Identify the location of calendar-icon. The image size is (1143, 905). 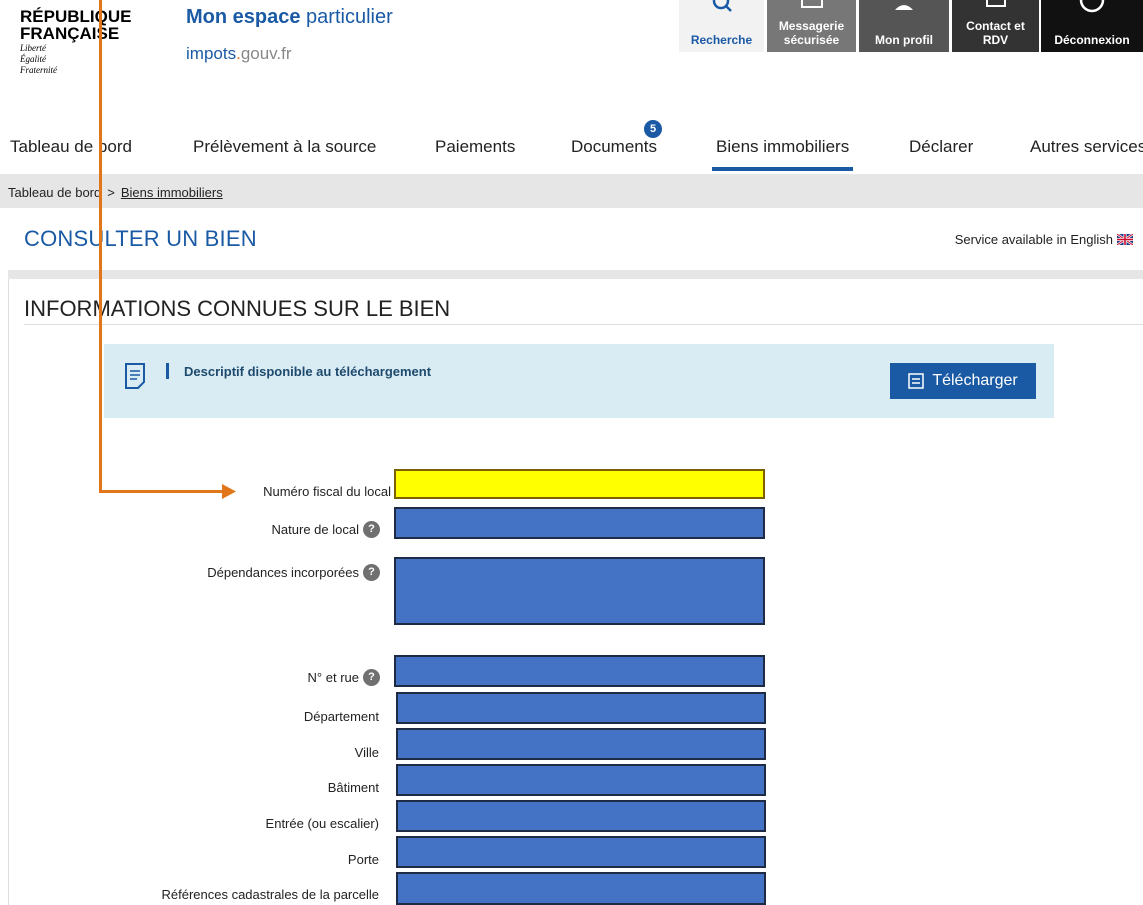
(995, 3).